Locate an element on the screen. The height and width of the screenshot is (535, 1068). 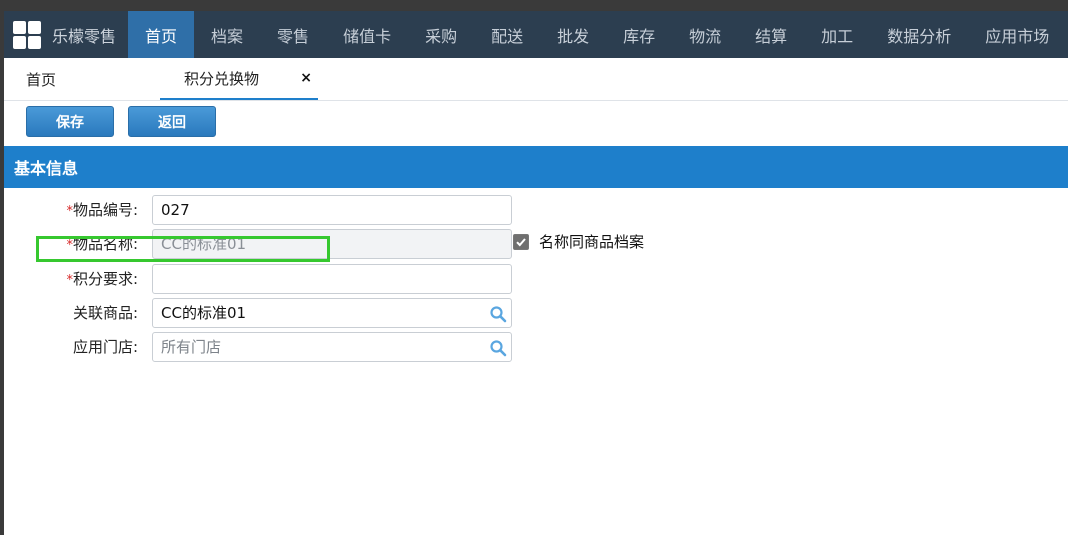
nav-item-wholesale: 批发 is located at coordinates (573, 34).